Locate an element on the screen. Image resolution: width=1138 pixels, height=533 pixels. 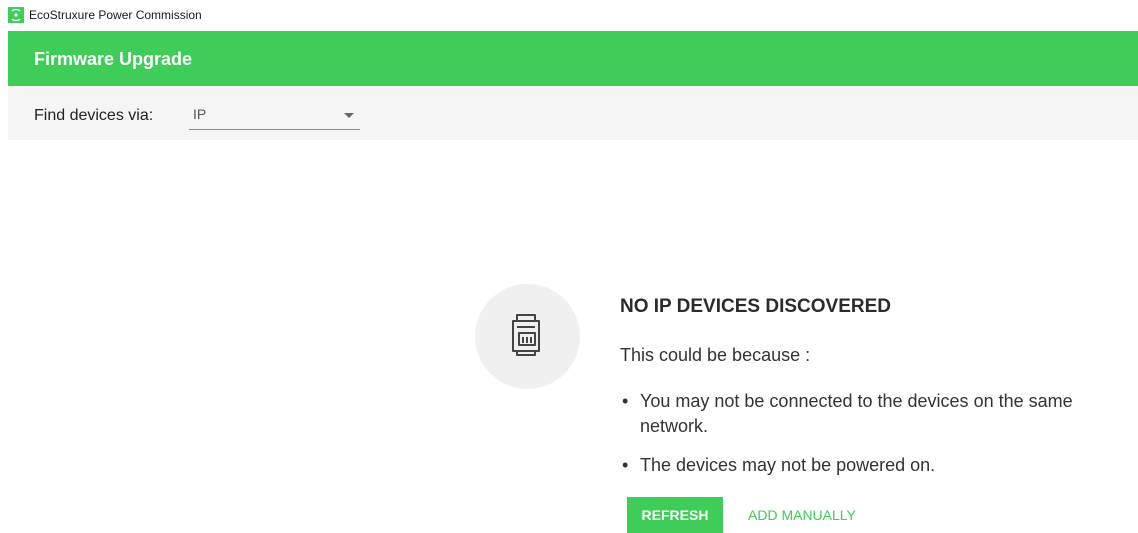
find-devices-label: Find devices via: is located at coordinates (94, 115).